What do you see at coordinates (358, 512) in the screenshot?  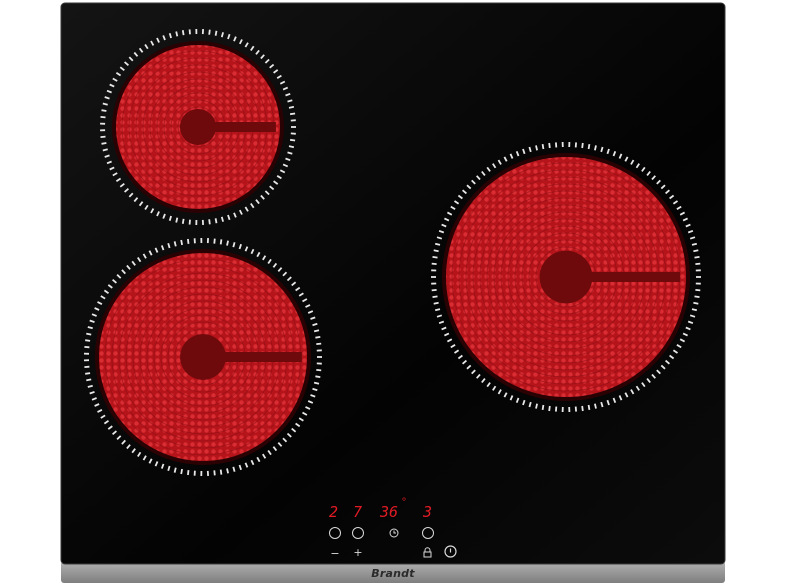 I see `zone-level-display-right: 7` at bounding box center [358, 512].